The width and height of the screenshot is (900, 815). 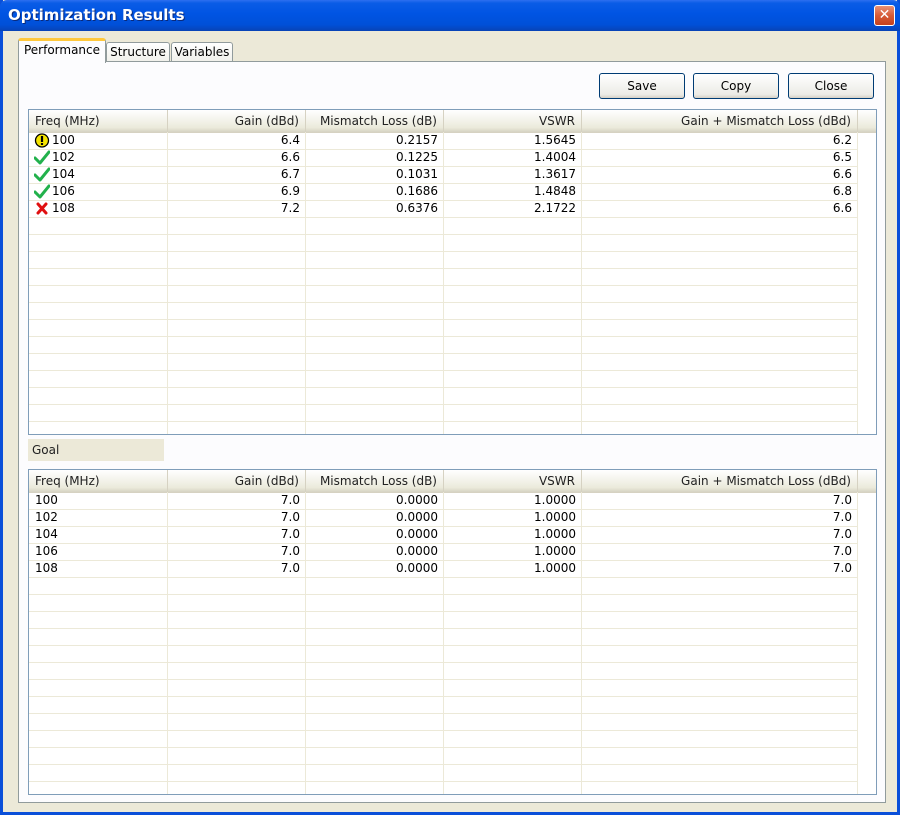 I want to click on cell-vswr: 1.5645, so click(x=555, y=140).